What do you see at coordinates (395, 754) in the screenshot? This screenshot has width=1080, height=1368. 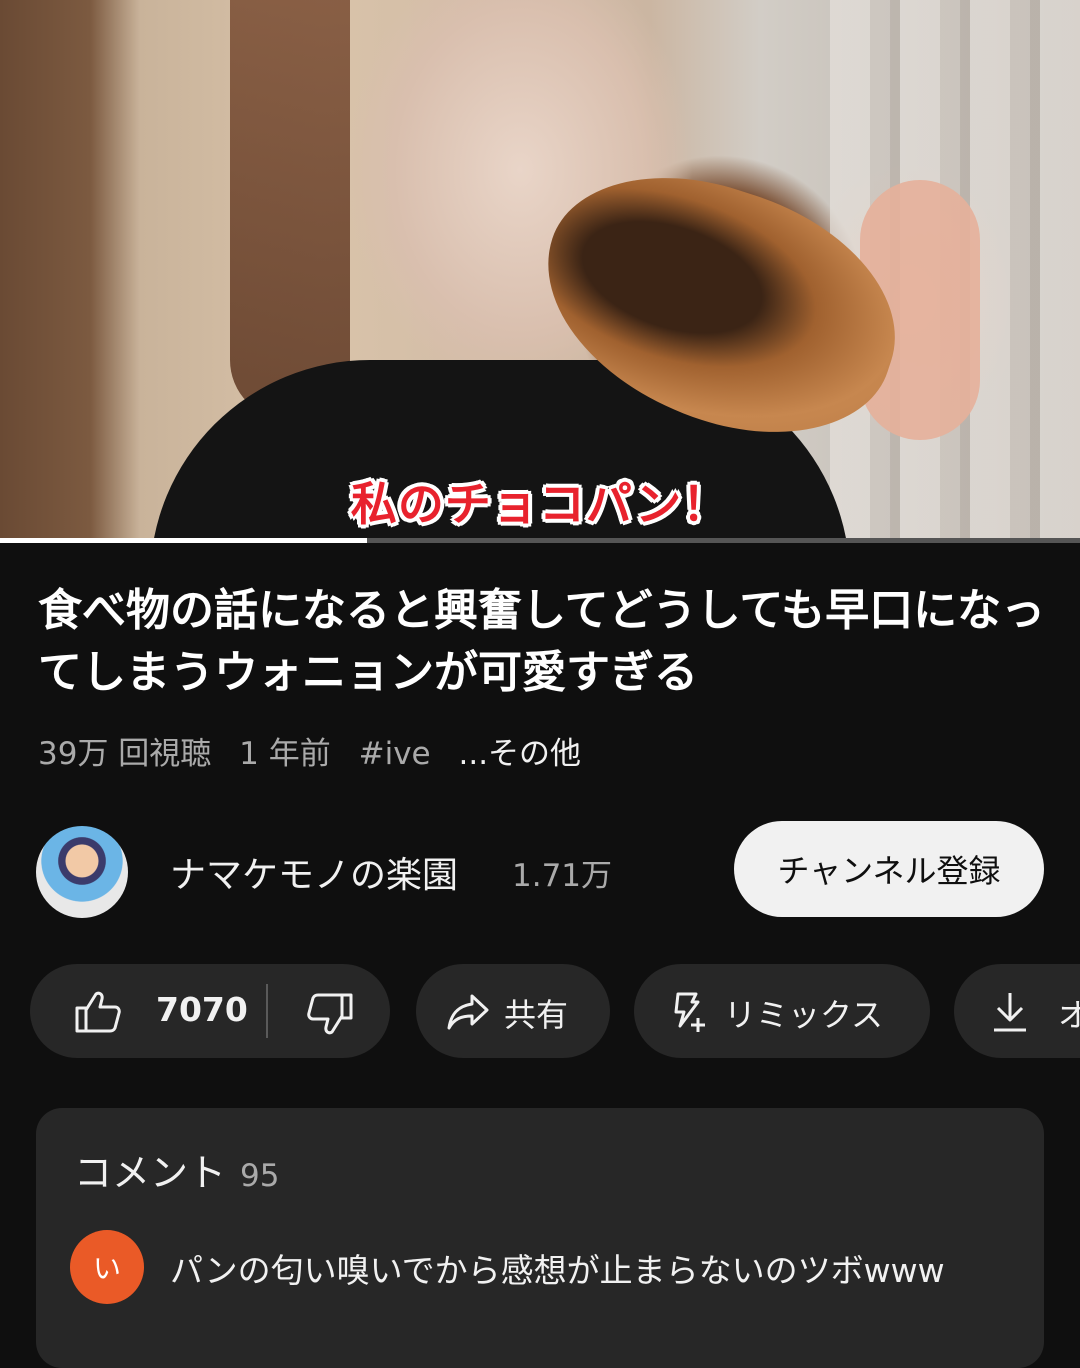 I see `hashtag-link: #ive` at bounding box center [395, 754].